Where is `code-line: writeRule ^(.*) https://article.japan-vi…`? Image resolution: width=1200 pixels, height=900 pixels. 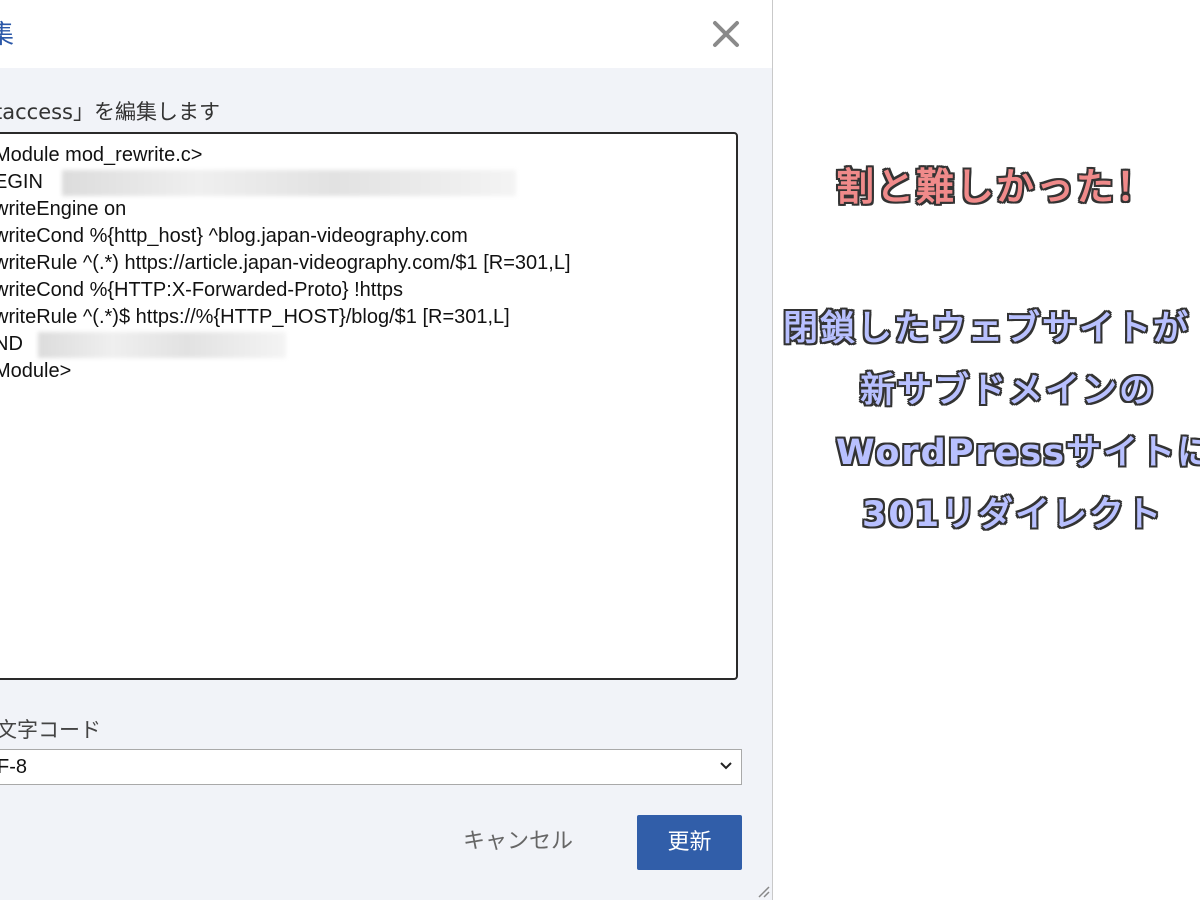 code-line: writeRule ^(.*) https://article.japan-vi… is located at coordinates (285, 263).